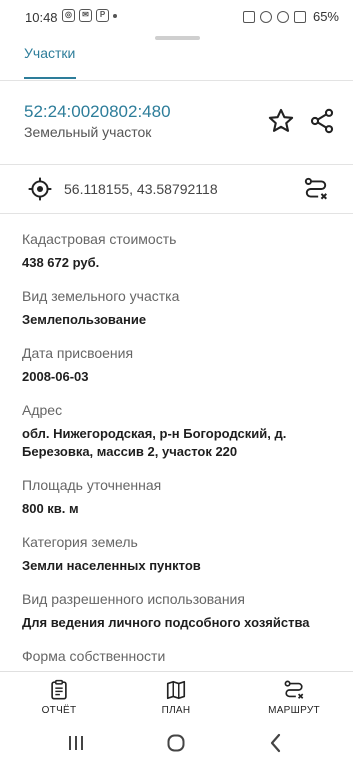 The height and width of the screenshot is (767, 353). Describe the element at coordinates (176, 17) in the screenshot. I see `status-bar: 10:48 ◎ ✉ P 65%` at that location.